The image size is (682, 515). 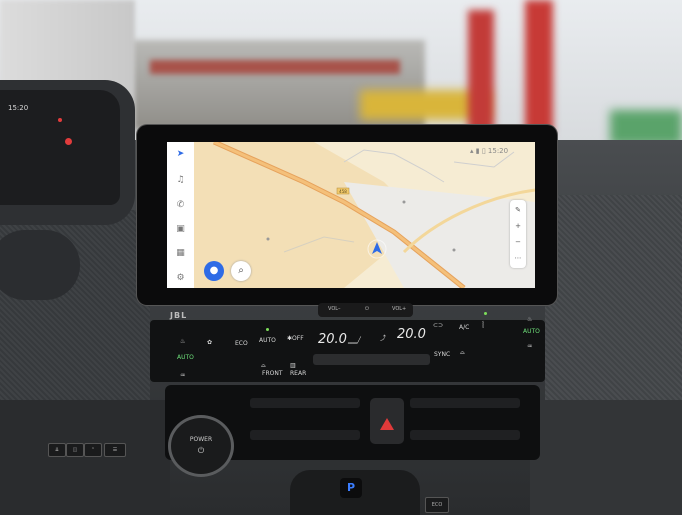 What do you see at coordinates (529, 319) in the screenshot?
I see `seat-heat-right-icon: ♨` at bounding box center [529, 319].